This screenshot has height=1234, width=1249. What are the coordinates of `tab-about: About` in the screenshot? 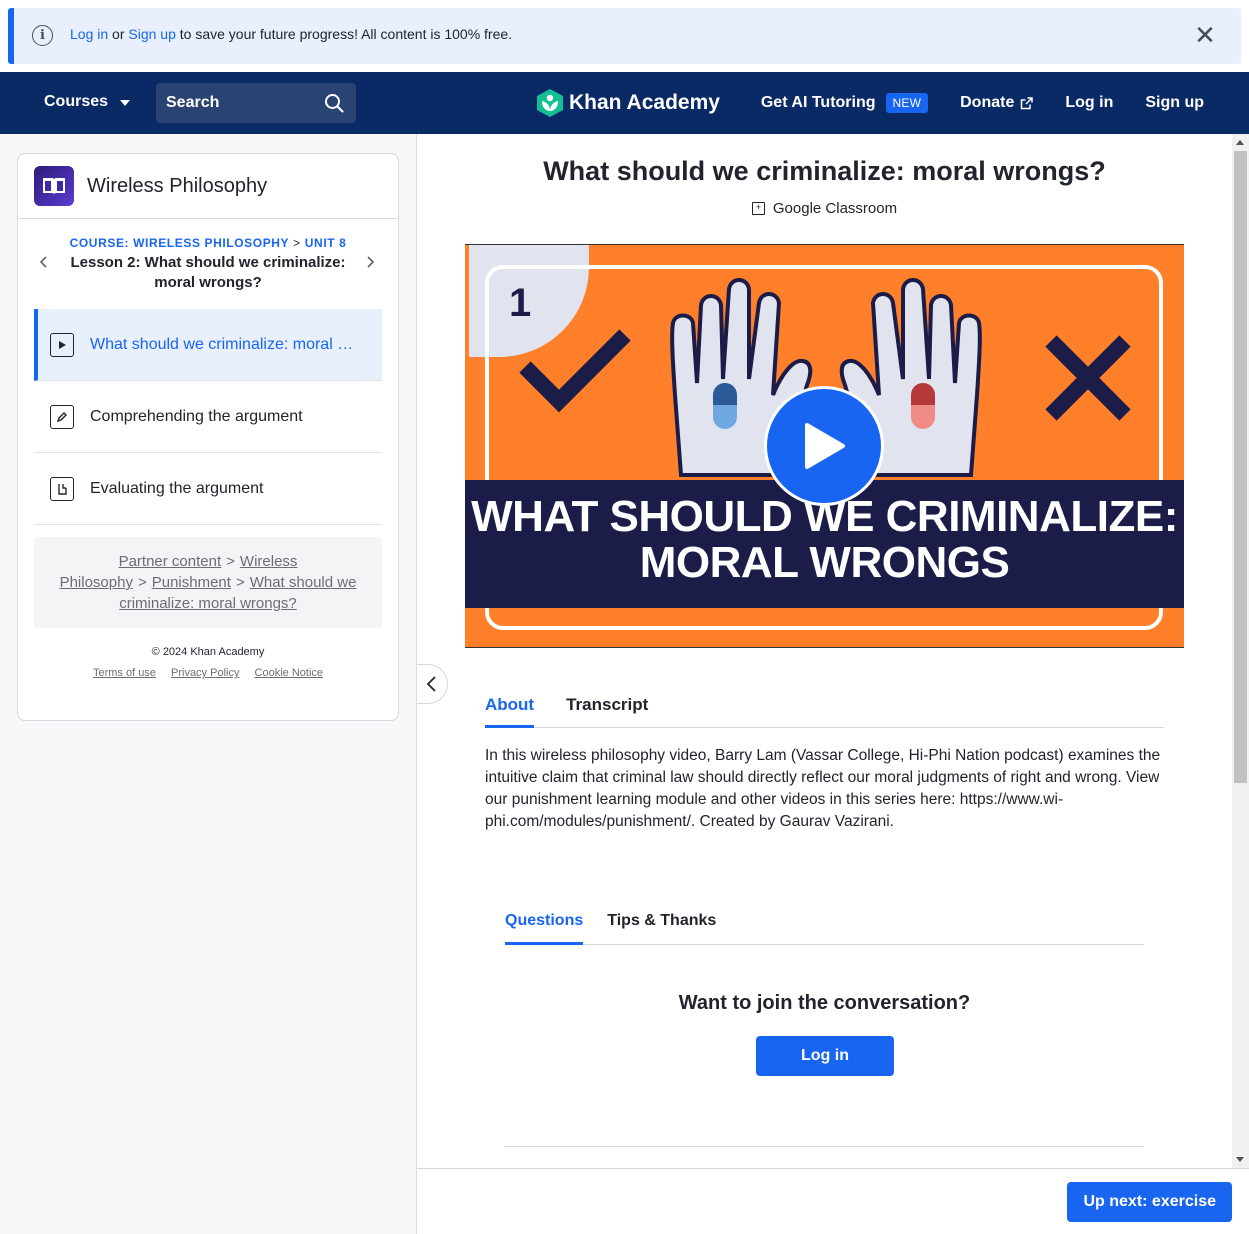 It's located at (510, 705).